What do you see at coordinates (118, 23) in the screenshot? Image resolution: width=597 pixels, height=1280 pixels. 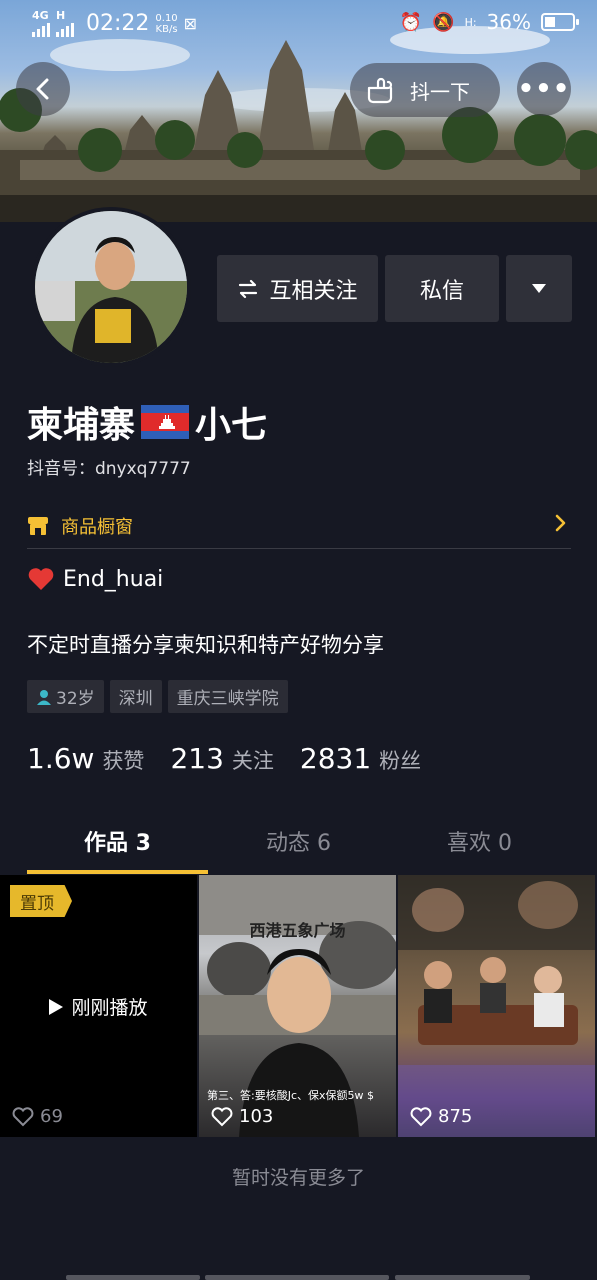 I see `clock: 02:22` at bounding box center [118, 23].